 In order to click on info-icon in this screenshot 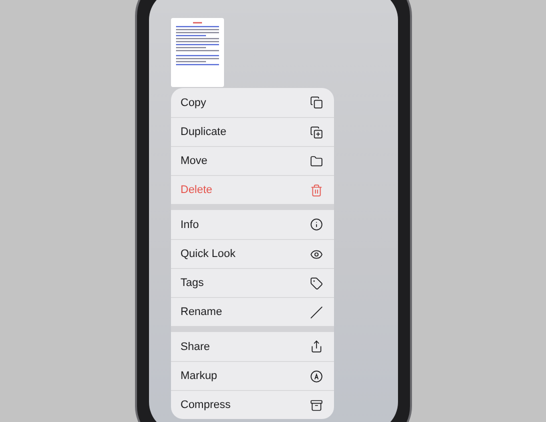, I will do `click(316, 224)`.